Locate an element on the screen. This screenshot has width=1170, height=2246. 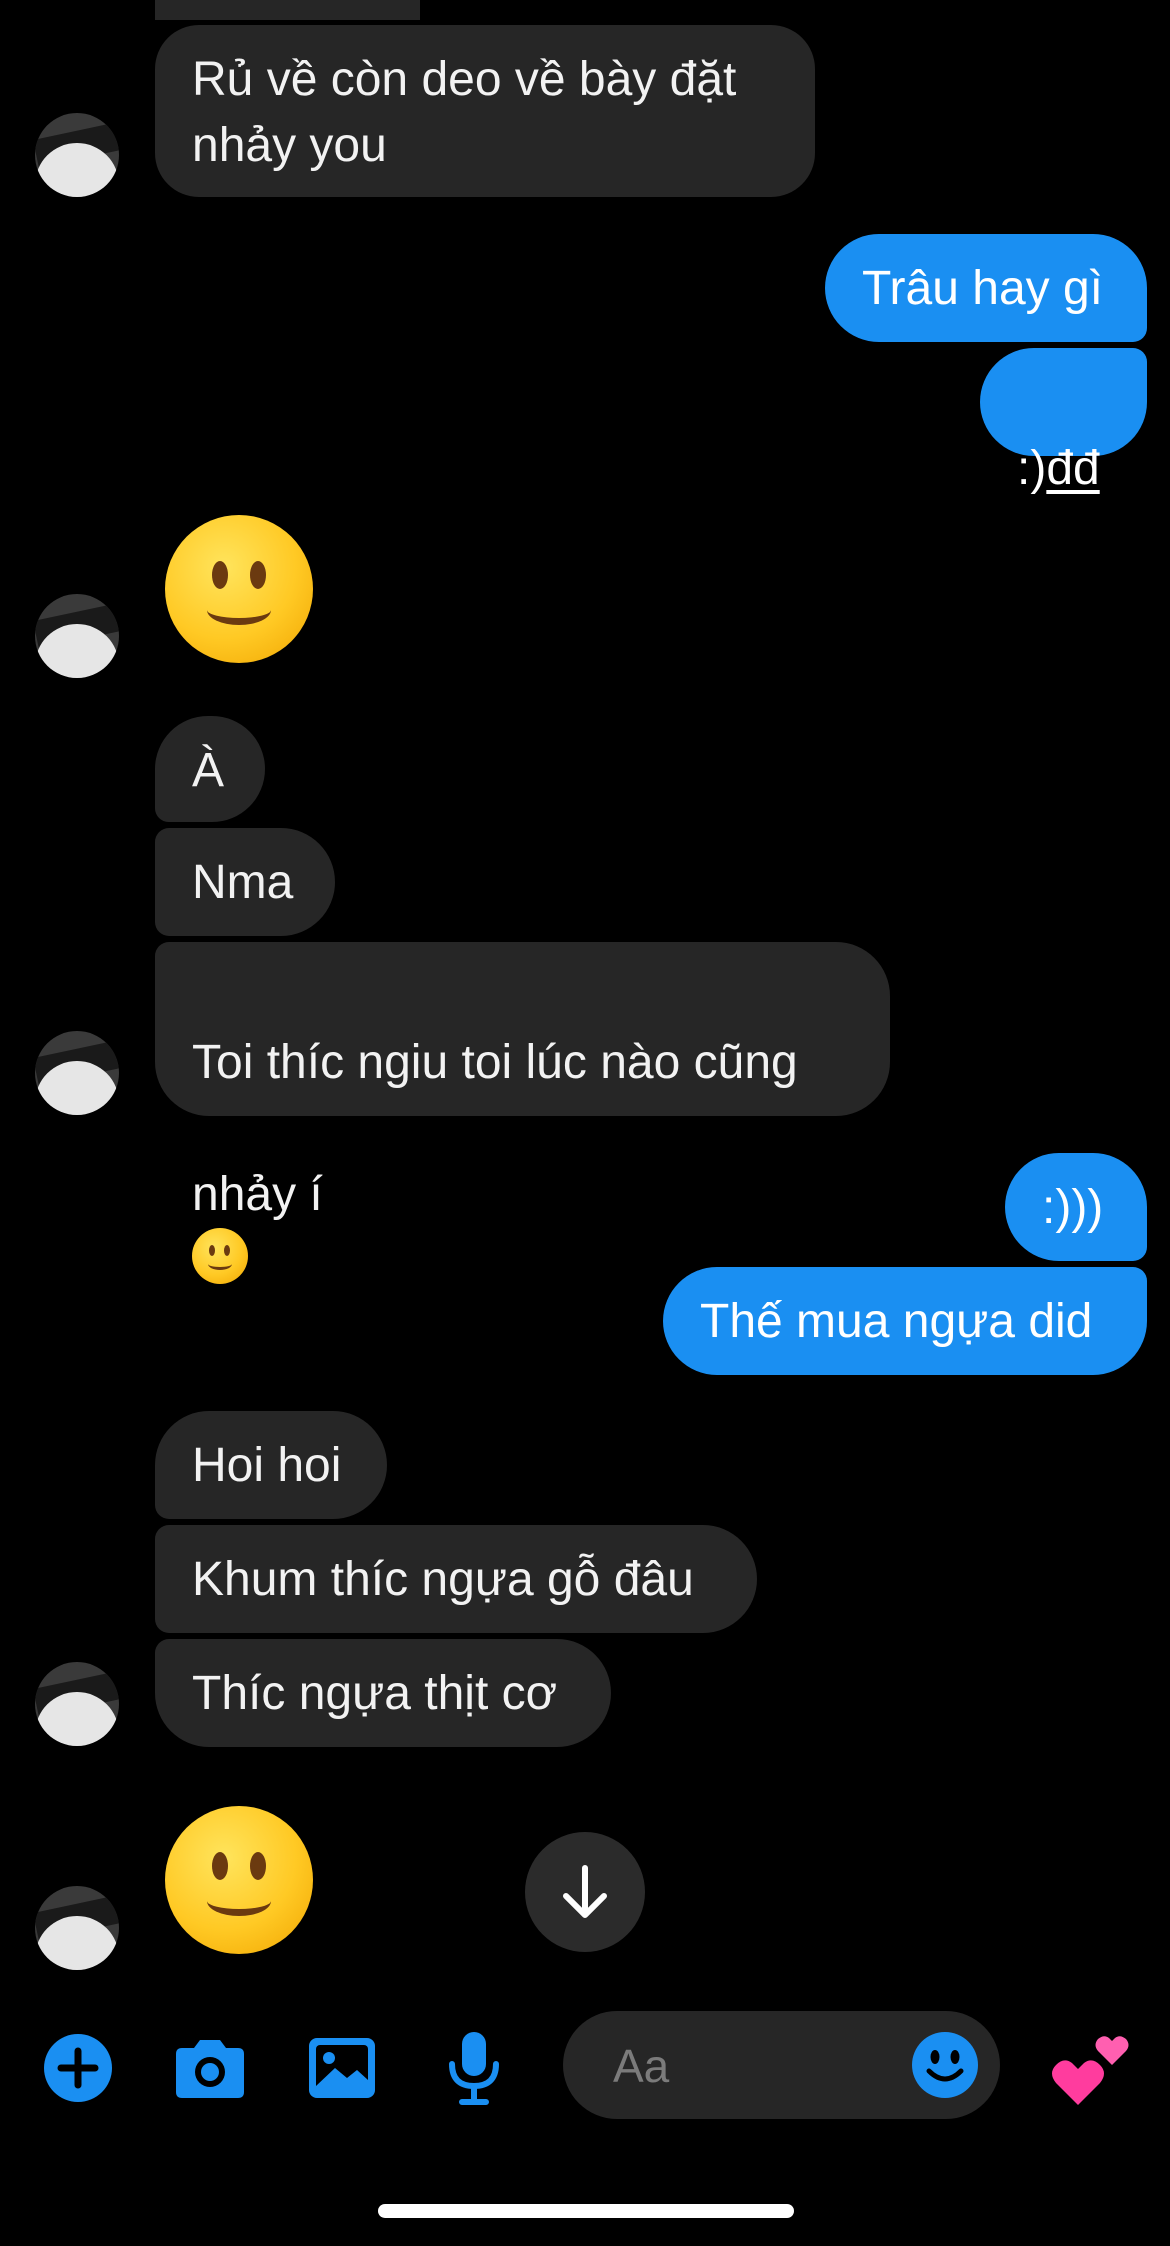
gallery-button is located at coordinates (342, 2068).